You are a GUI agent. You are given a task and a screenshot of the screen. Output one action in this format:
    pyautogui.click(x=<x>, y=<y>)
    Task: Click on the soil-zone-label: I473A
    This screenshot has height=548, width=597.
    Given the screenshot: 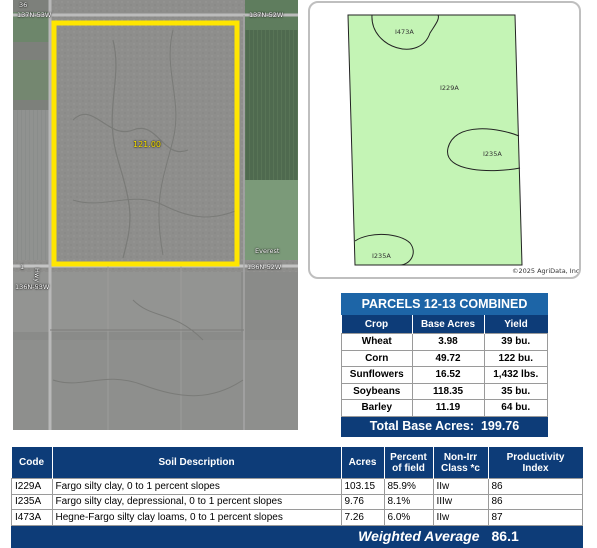 What is the action you would take?
    pyautogui.click(x=404, y=32)
    